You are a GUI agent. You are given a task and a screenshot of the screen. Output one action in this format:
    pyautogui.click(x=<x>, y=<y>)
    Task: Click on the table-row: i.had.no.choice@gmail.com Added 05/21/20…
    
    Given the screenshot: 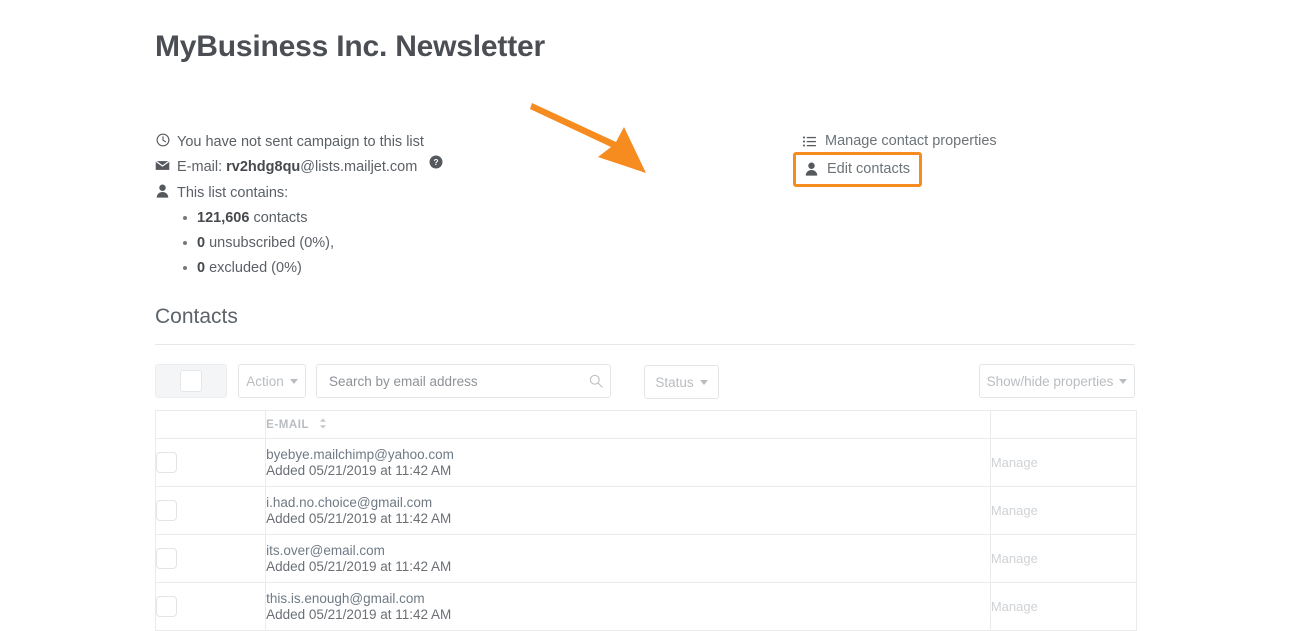 What is the action you would take?
    pyautogui.click(x=646, y=510)
    